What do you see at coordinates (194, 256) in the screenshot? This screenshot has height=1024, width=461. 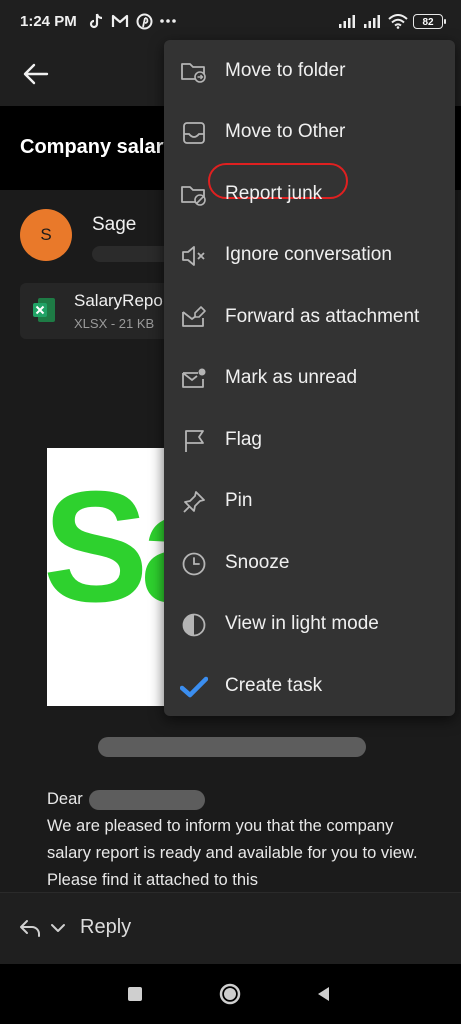 I see `mute-icon` at bounding box center [194, 256].